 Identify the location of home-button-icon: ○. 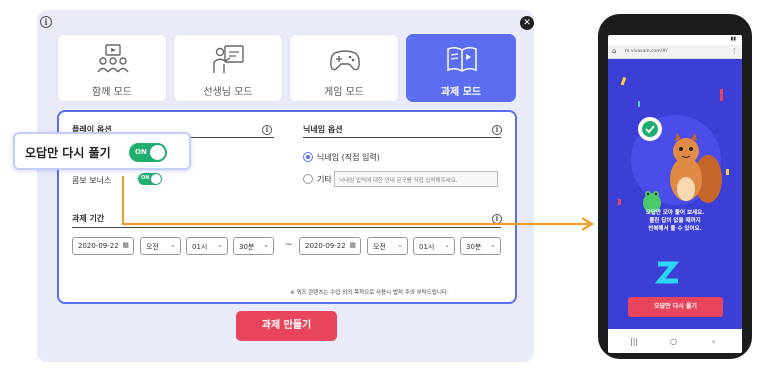
(673, 341).